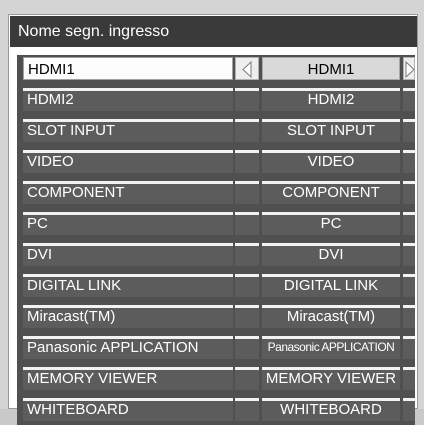  I want to click on row-value-field: HDMI1, so click(331, 68).